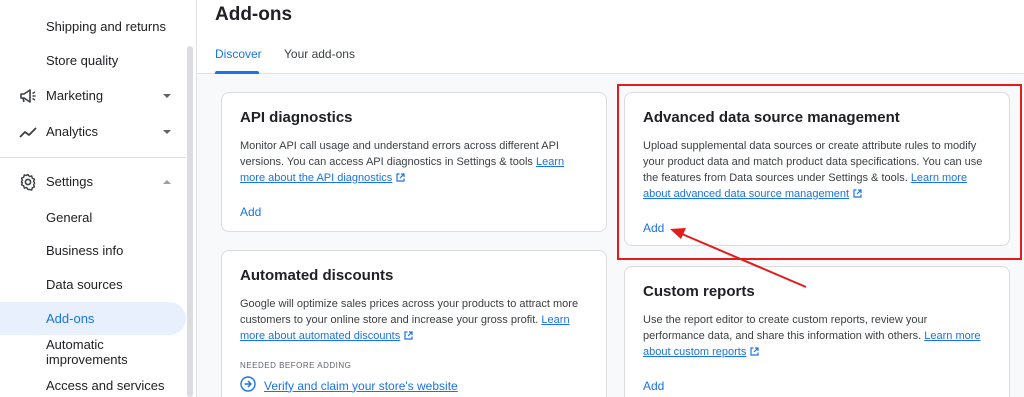  I want to click on add-advanced-data-source-management-button: Add, so click(653, 228).